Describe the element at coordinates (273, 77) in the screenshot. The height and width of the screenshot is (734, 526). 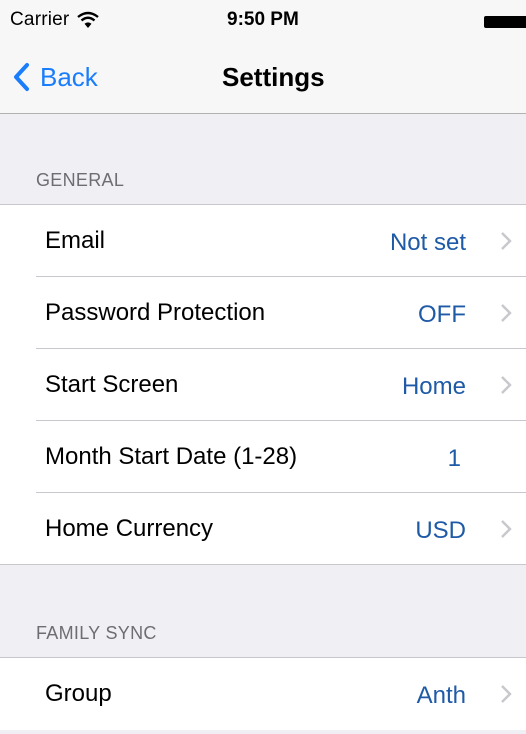
I see `page-title: Settings` at that location.